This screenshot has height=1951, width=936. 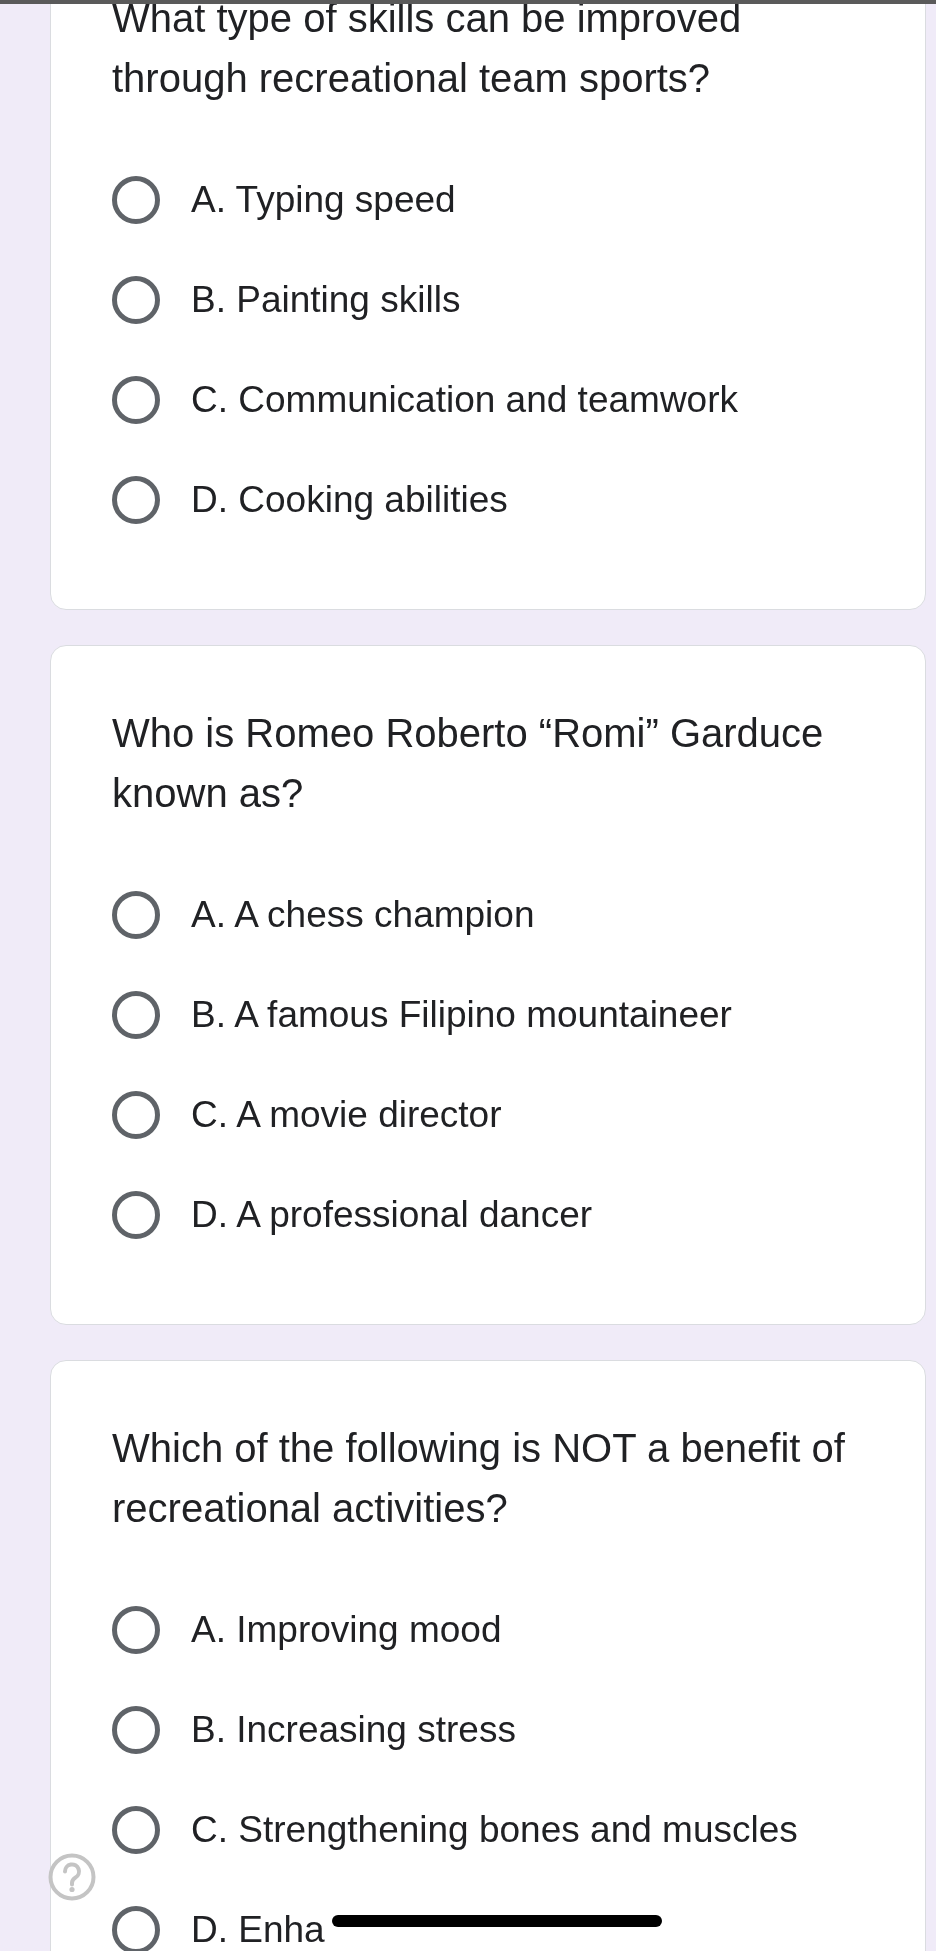 What do you see at coordinates (346, 1630) in the screenshot?
I see `option-label: A. Improving mood` at bounding box center [346, 1630].